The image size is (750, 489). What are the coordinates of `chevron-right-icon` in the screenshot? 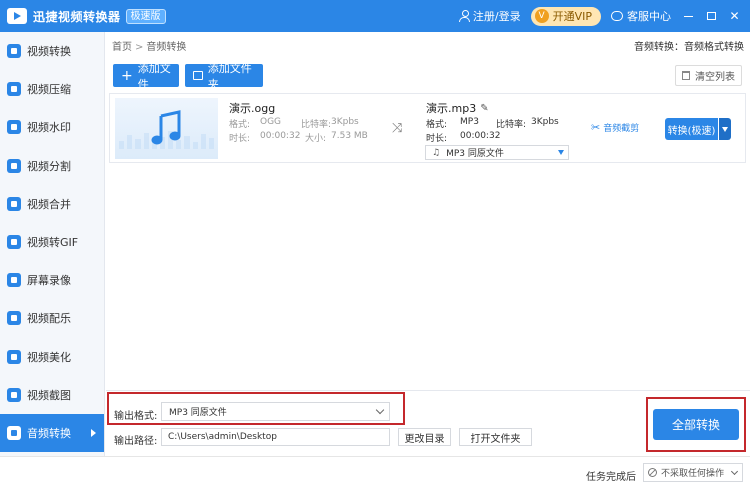 It's located at (93, 432).